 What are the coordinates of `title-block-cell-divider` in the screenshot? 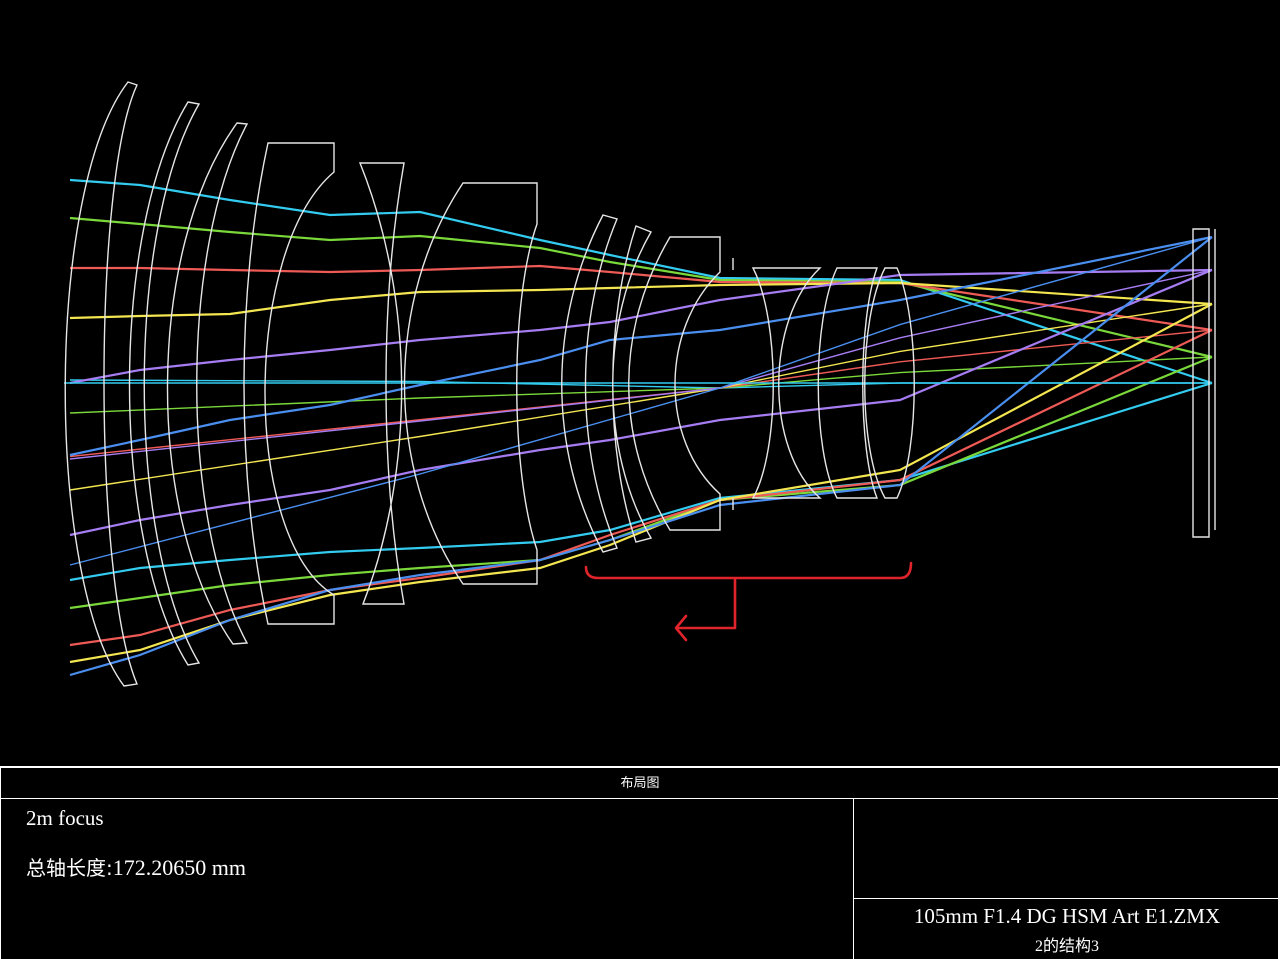 It's located at (1066, 898).